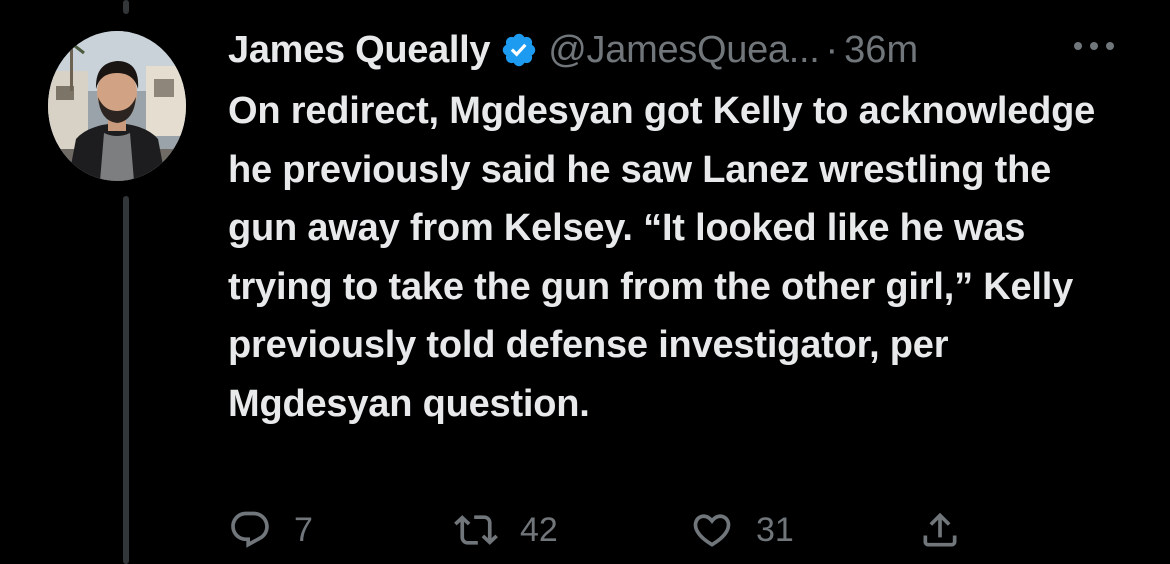 The height and width of the screenshot is (564, 1170). Describe the element at coordinates (712, 530) in the screenshot. I see `like-icon` at that location.